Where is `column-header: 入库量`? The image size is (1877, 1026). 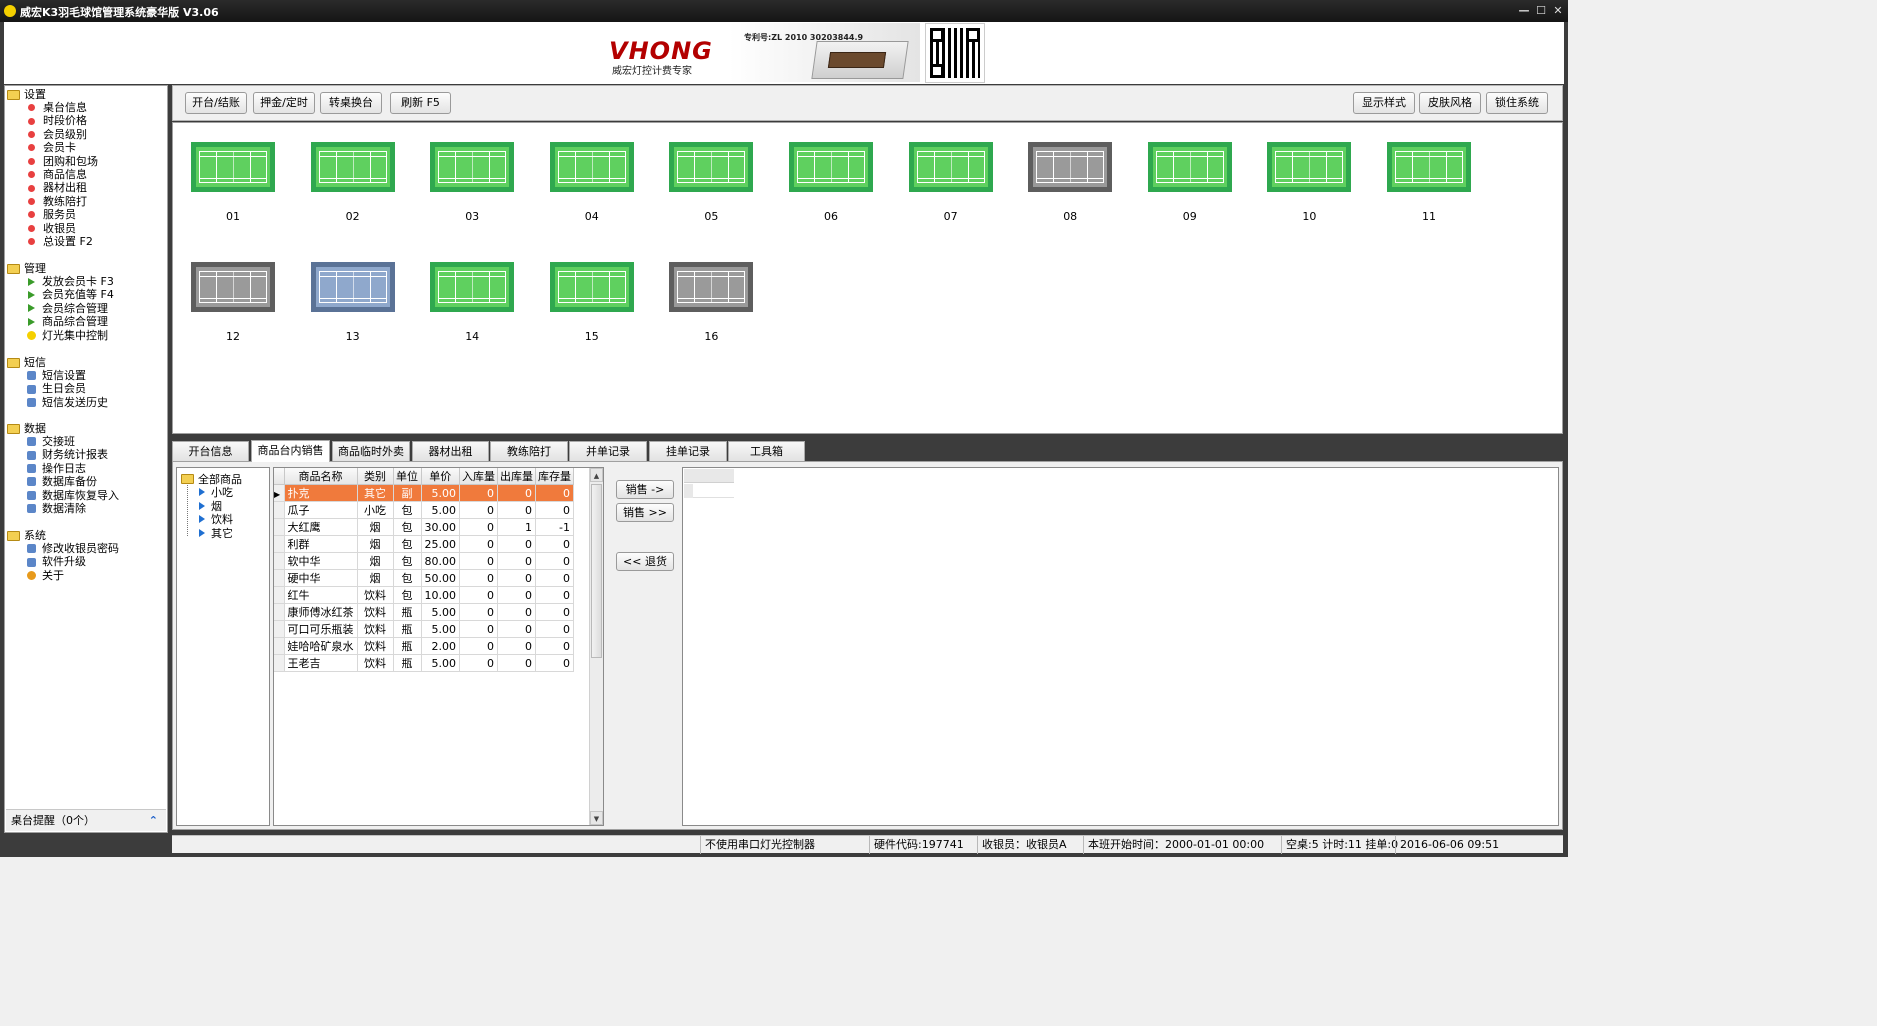 column-header: 入库量 is located at coordinates (478, 476).